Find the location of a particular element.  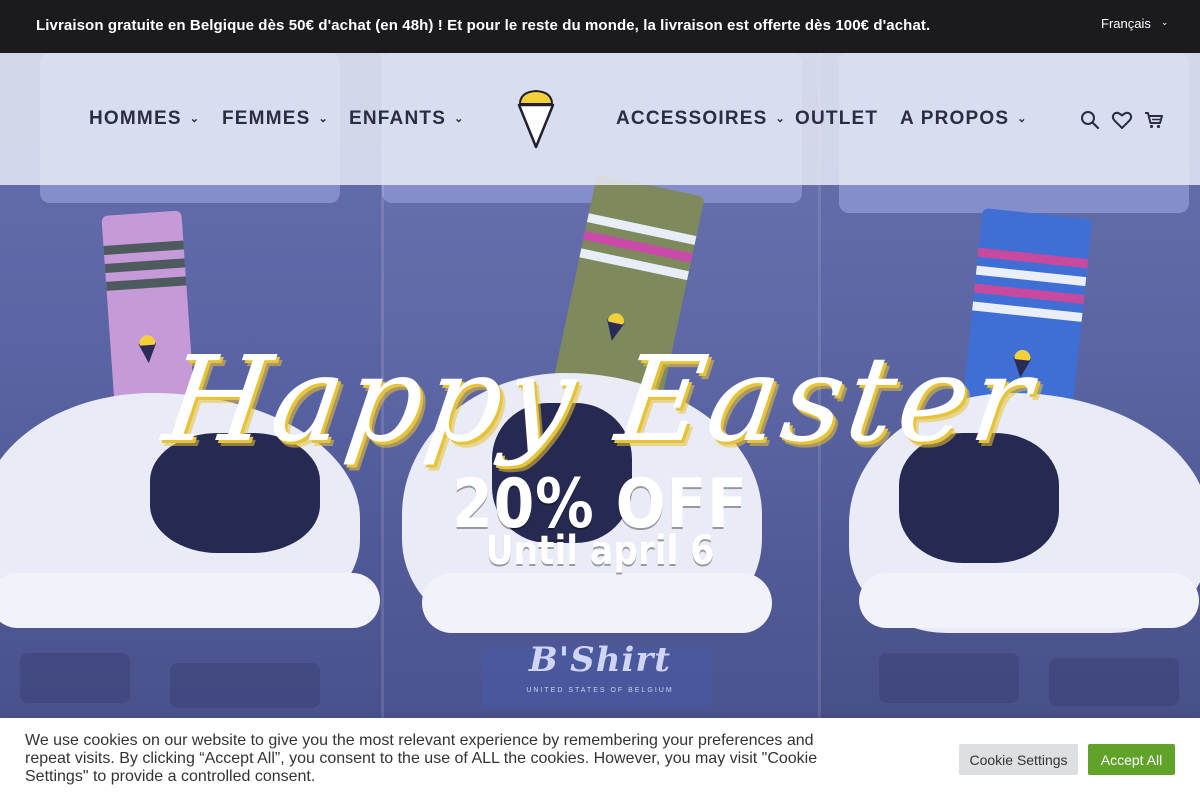

accept-all-button: Accept All is located at coordinates (1131, 759).